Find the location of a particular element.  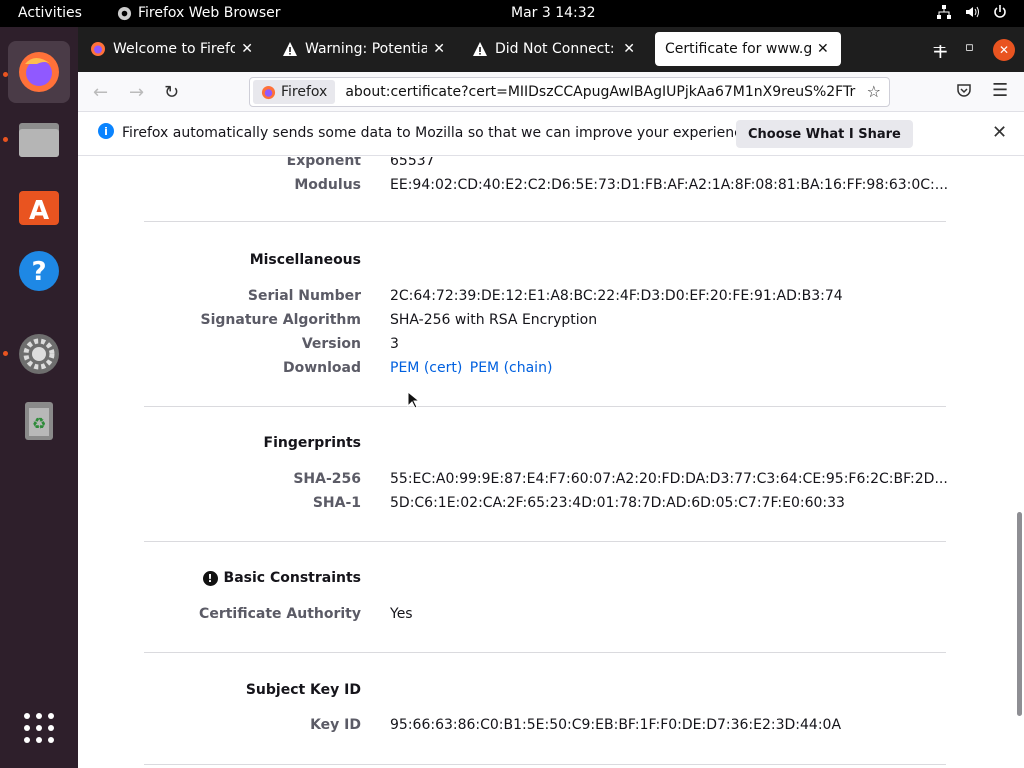

tab-warning: Warning: Potential S ✕ is located at coordinates (363, 49).